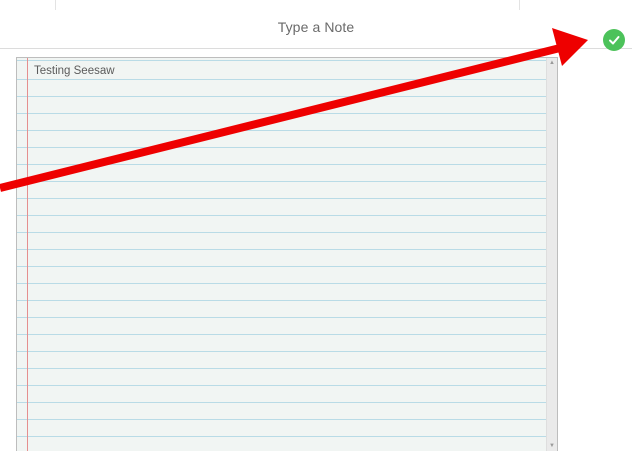  Describe the element at coordinates (288, 71) in the screenshot. I see `note-content: Testing Seesaw` at that location.